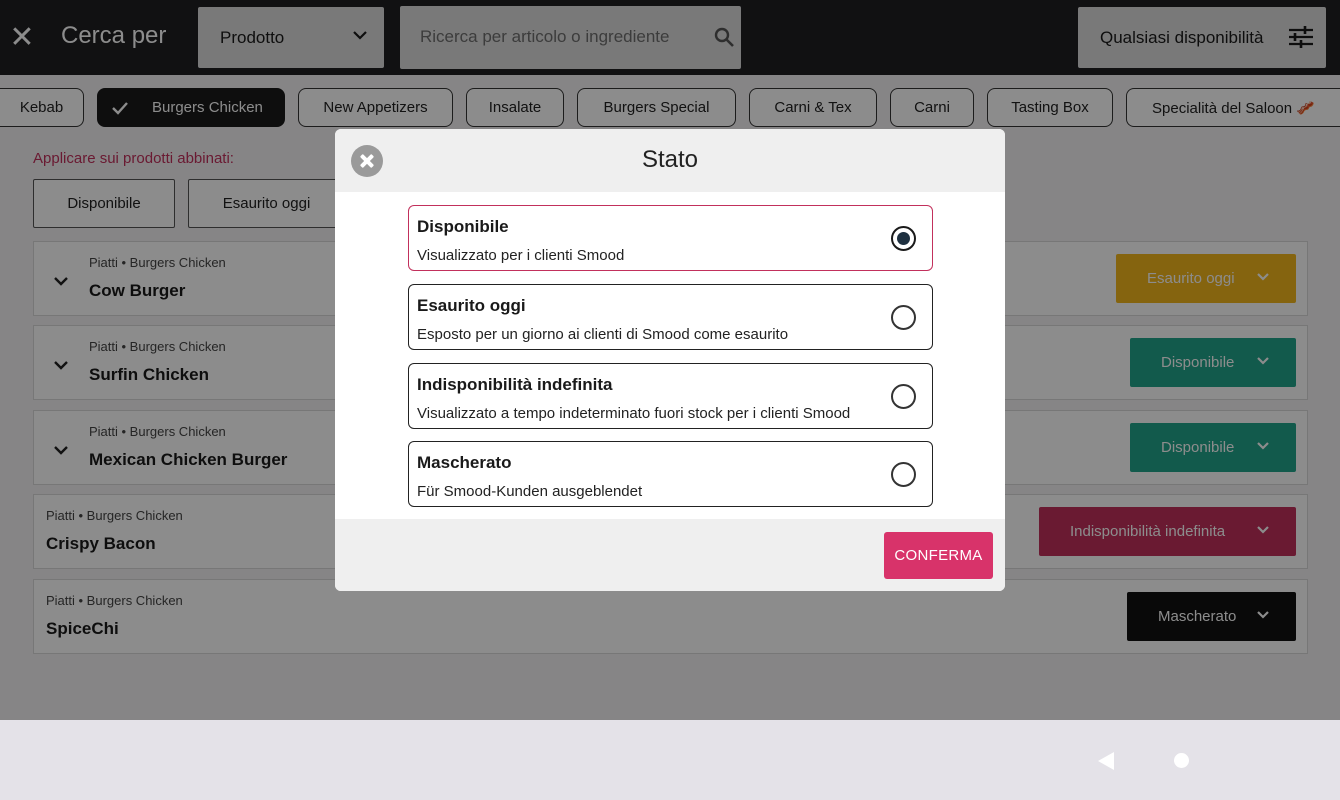 This screenshot has width=1340, height=800. What do you see at coordinates (471, 305) in the screenshot?
I see `option-title: Esaurito oggi` at bounding box center [471, 305].